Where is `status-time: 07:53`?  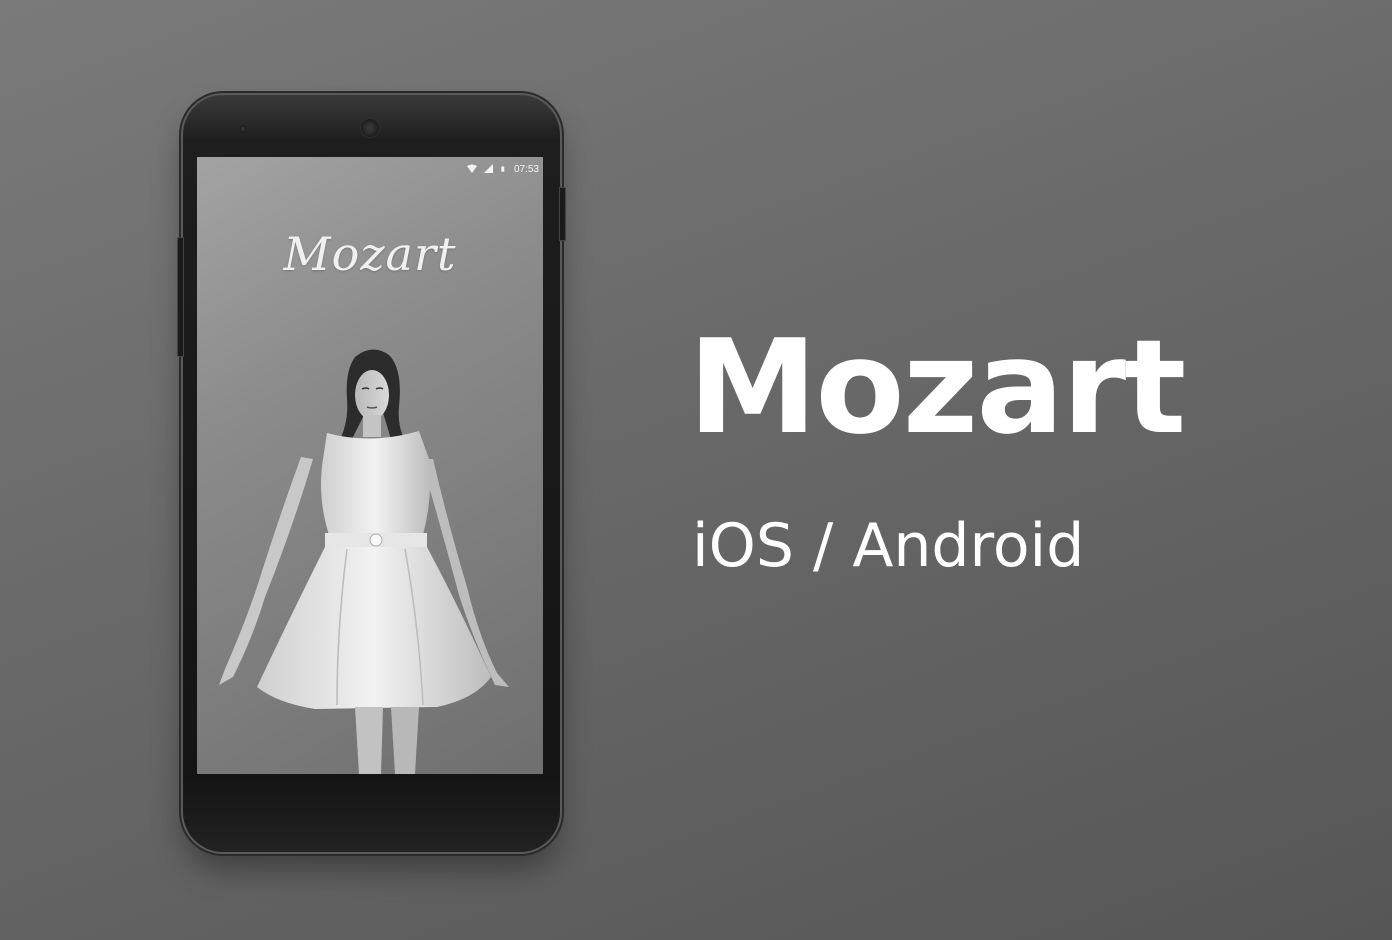
status-time: 07:53 is located at coordinates (526, 169).